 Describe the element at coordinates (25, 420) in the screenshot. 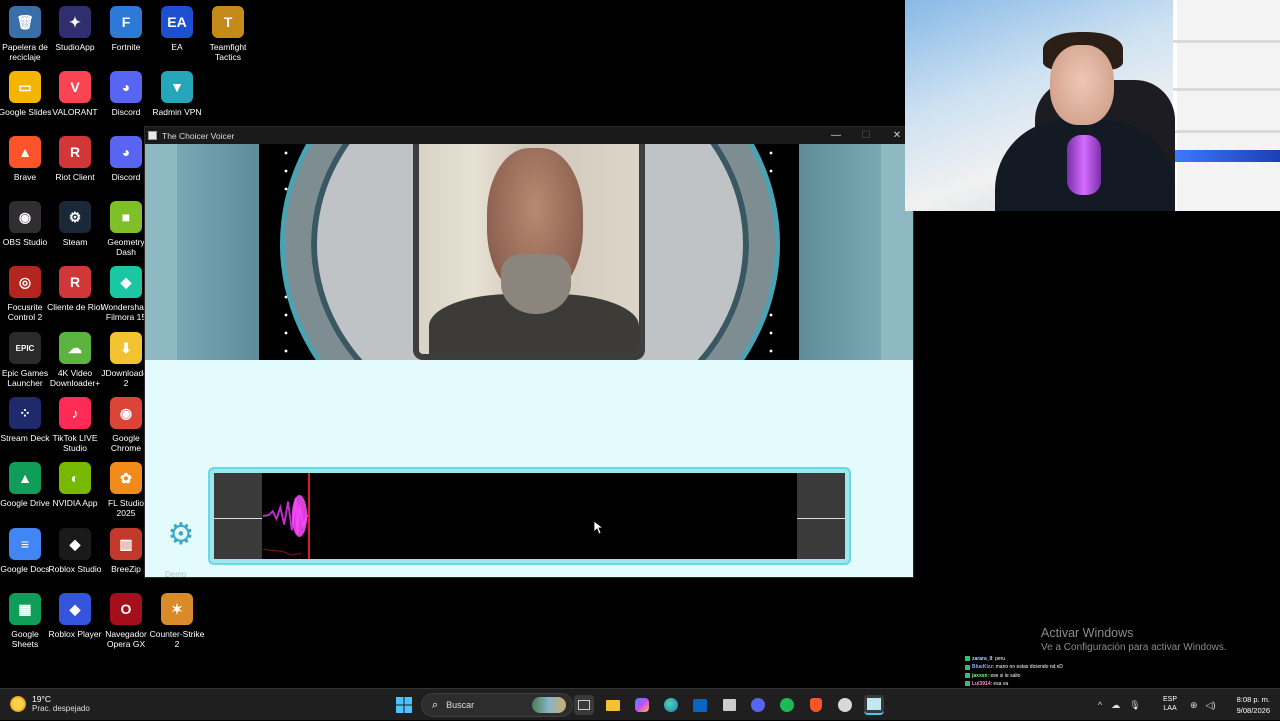

I see `desktop-icon: ⁘ Stream Deck` at that location.